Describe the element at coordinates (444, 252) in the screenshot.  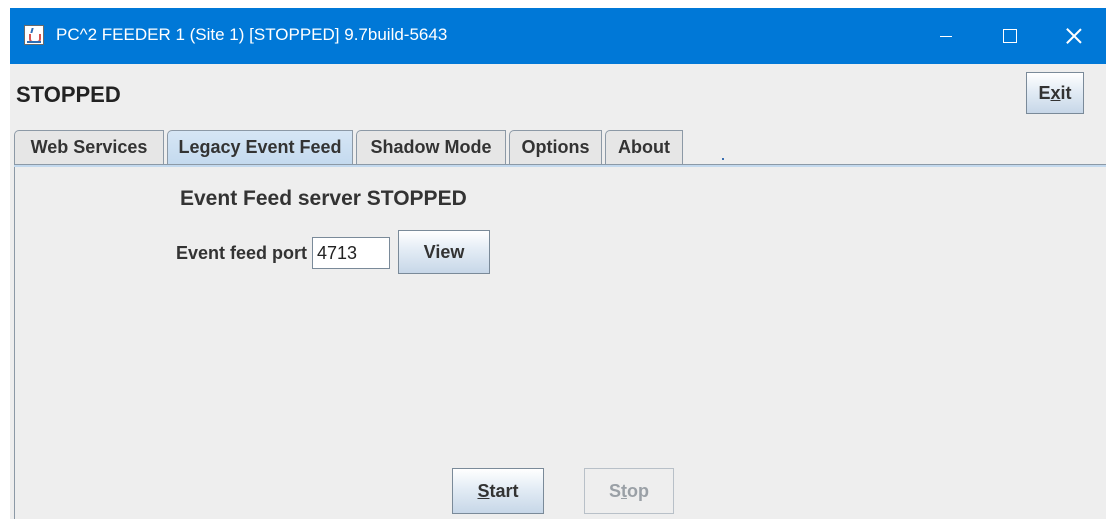
I see `view-button: View` at that location.